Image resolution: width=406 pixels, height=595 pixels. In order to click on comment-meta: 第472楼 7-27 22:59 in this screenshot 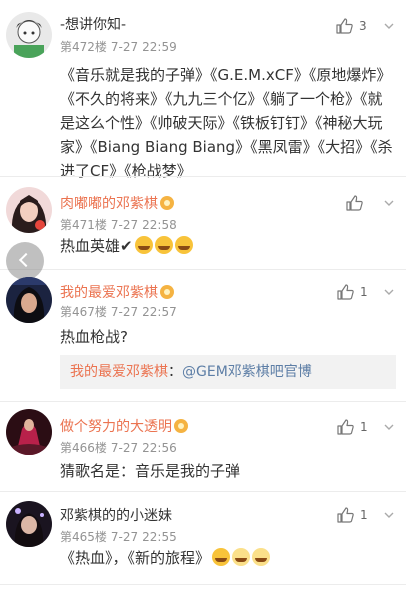, I will do `click(118, 47)`.